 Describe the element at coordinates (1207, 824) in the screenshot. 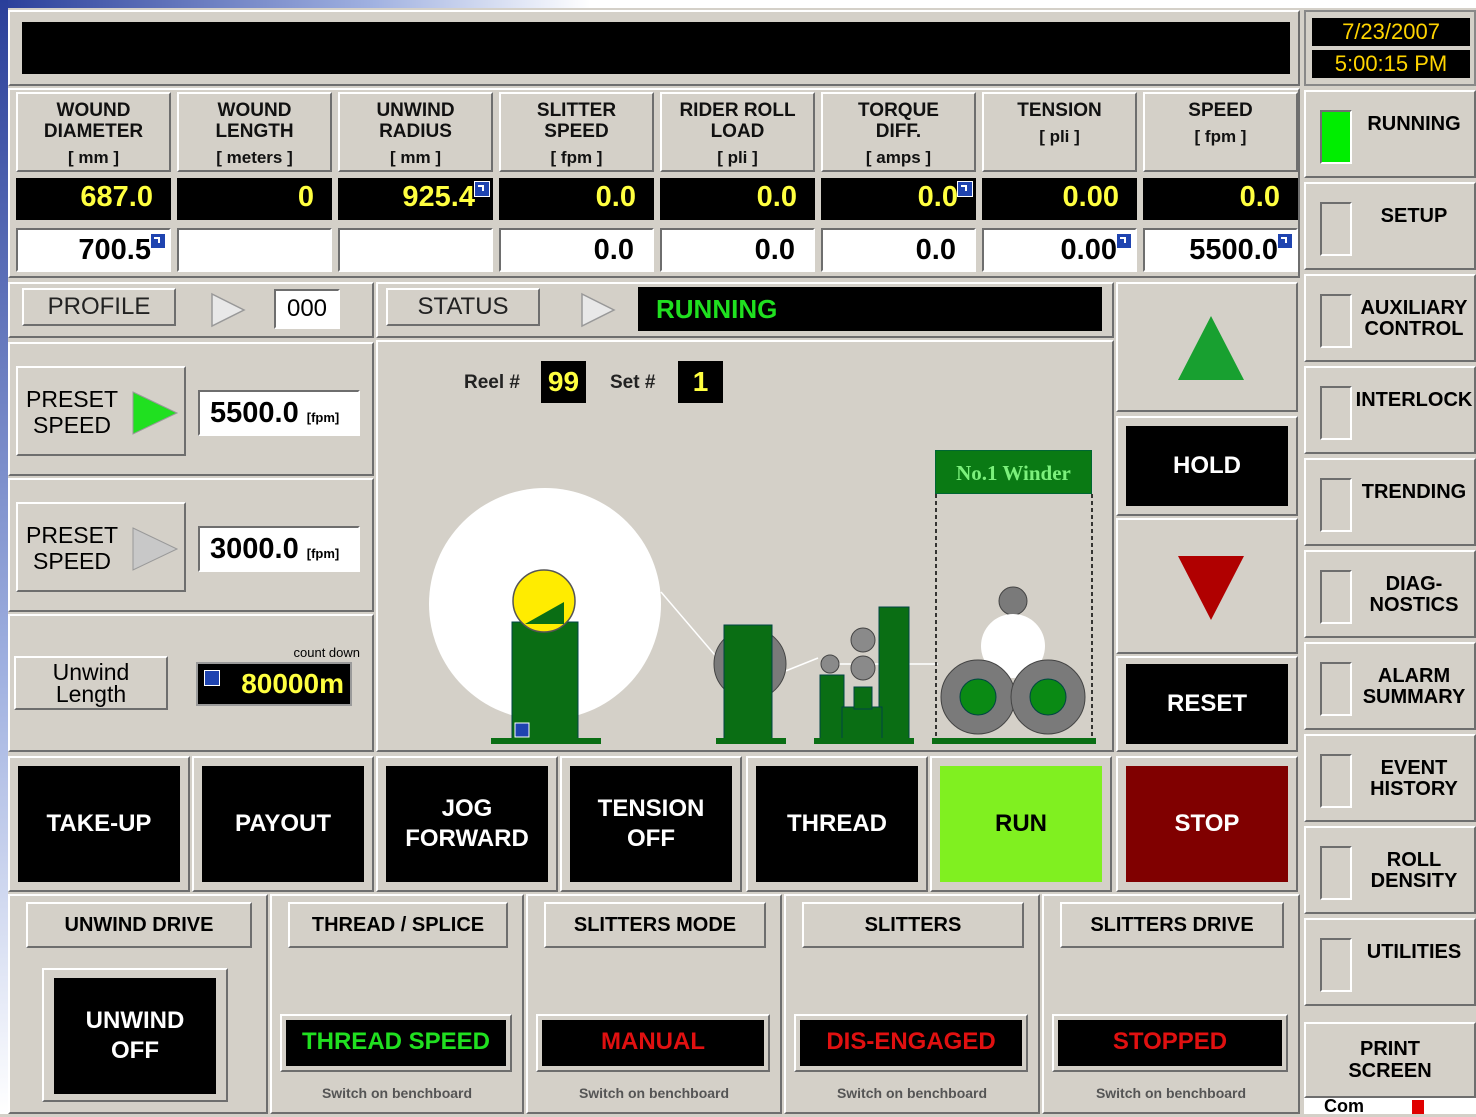

I see `stop-button: STOP` at that location.